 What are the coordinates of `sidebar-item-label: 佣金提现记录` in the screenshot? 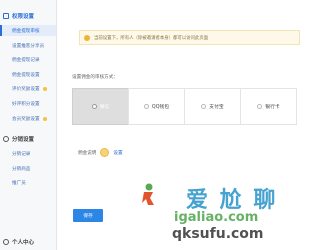 It's located at (26, 60).